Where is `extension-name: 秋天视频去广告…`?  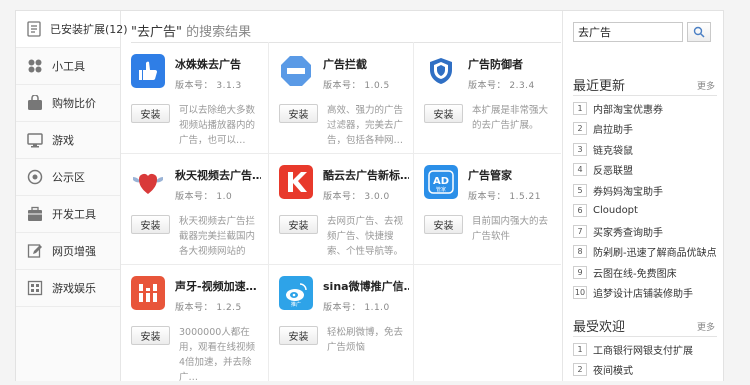
extension-name: 秋天视频去广告… is located at coordinates (218, 175).